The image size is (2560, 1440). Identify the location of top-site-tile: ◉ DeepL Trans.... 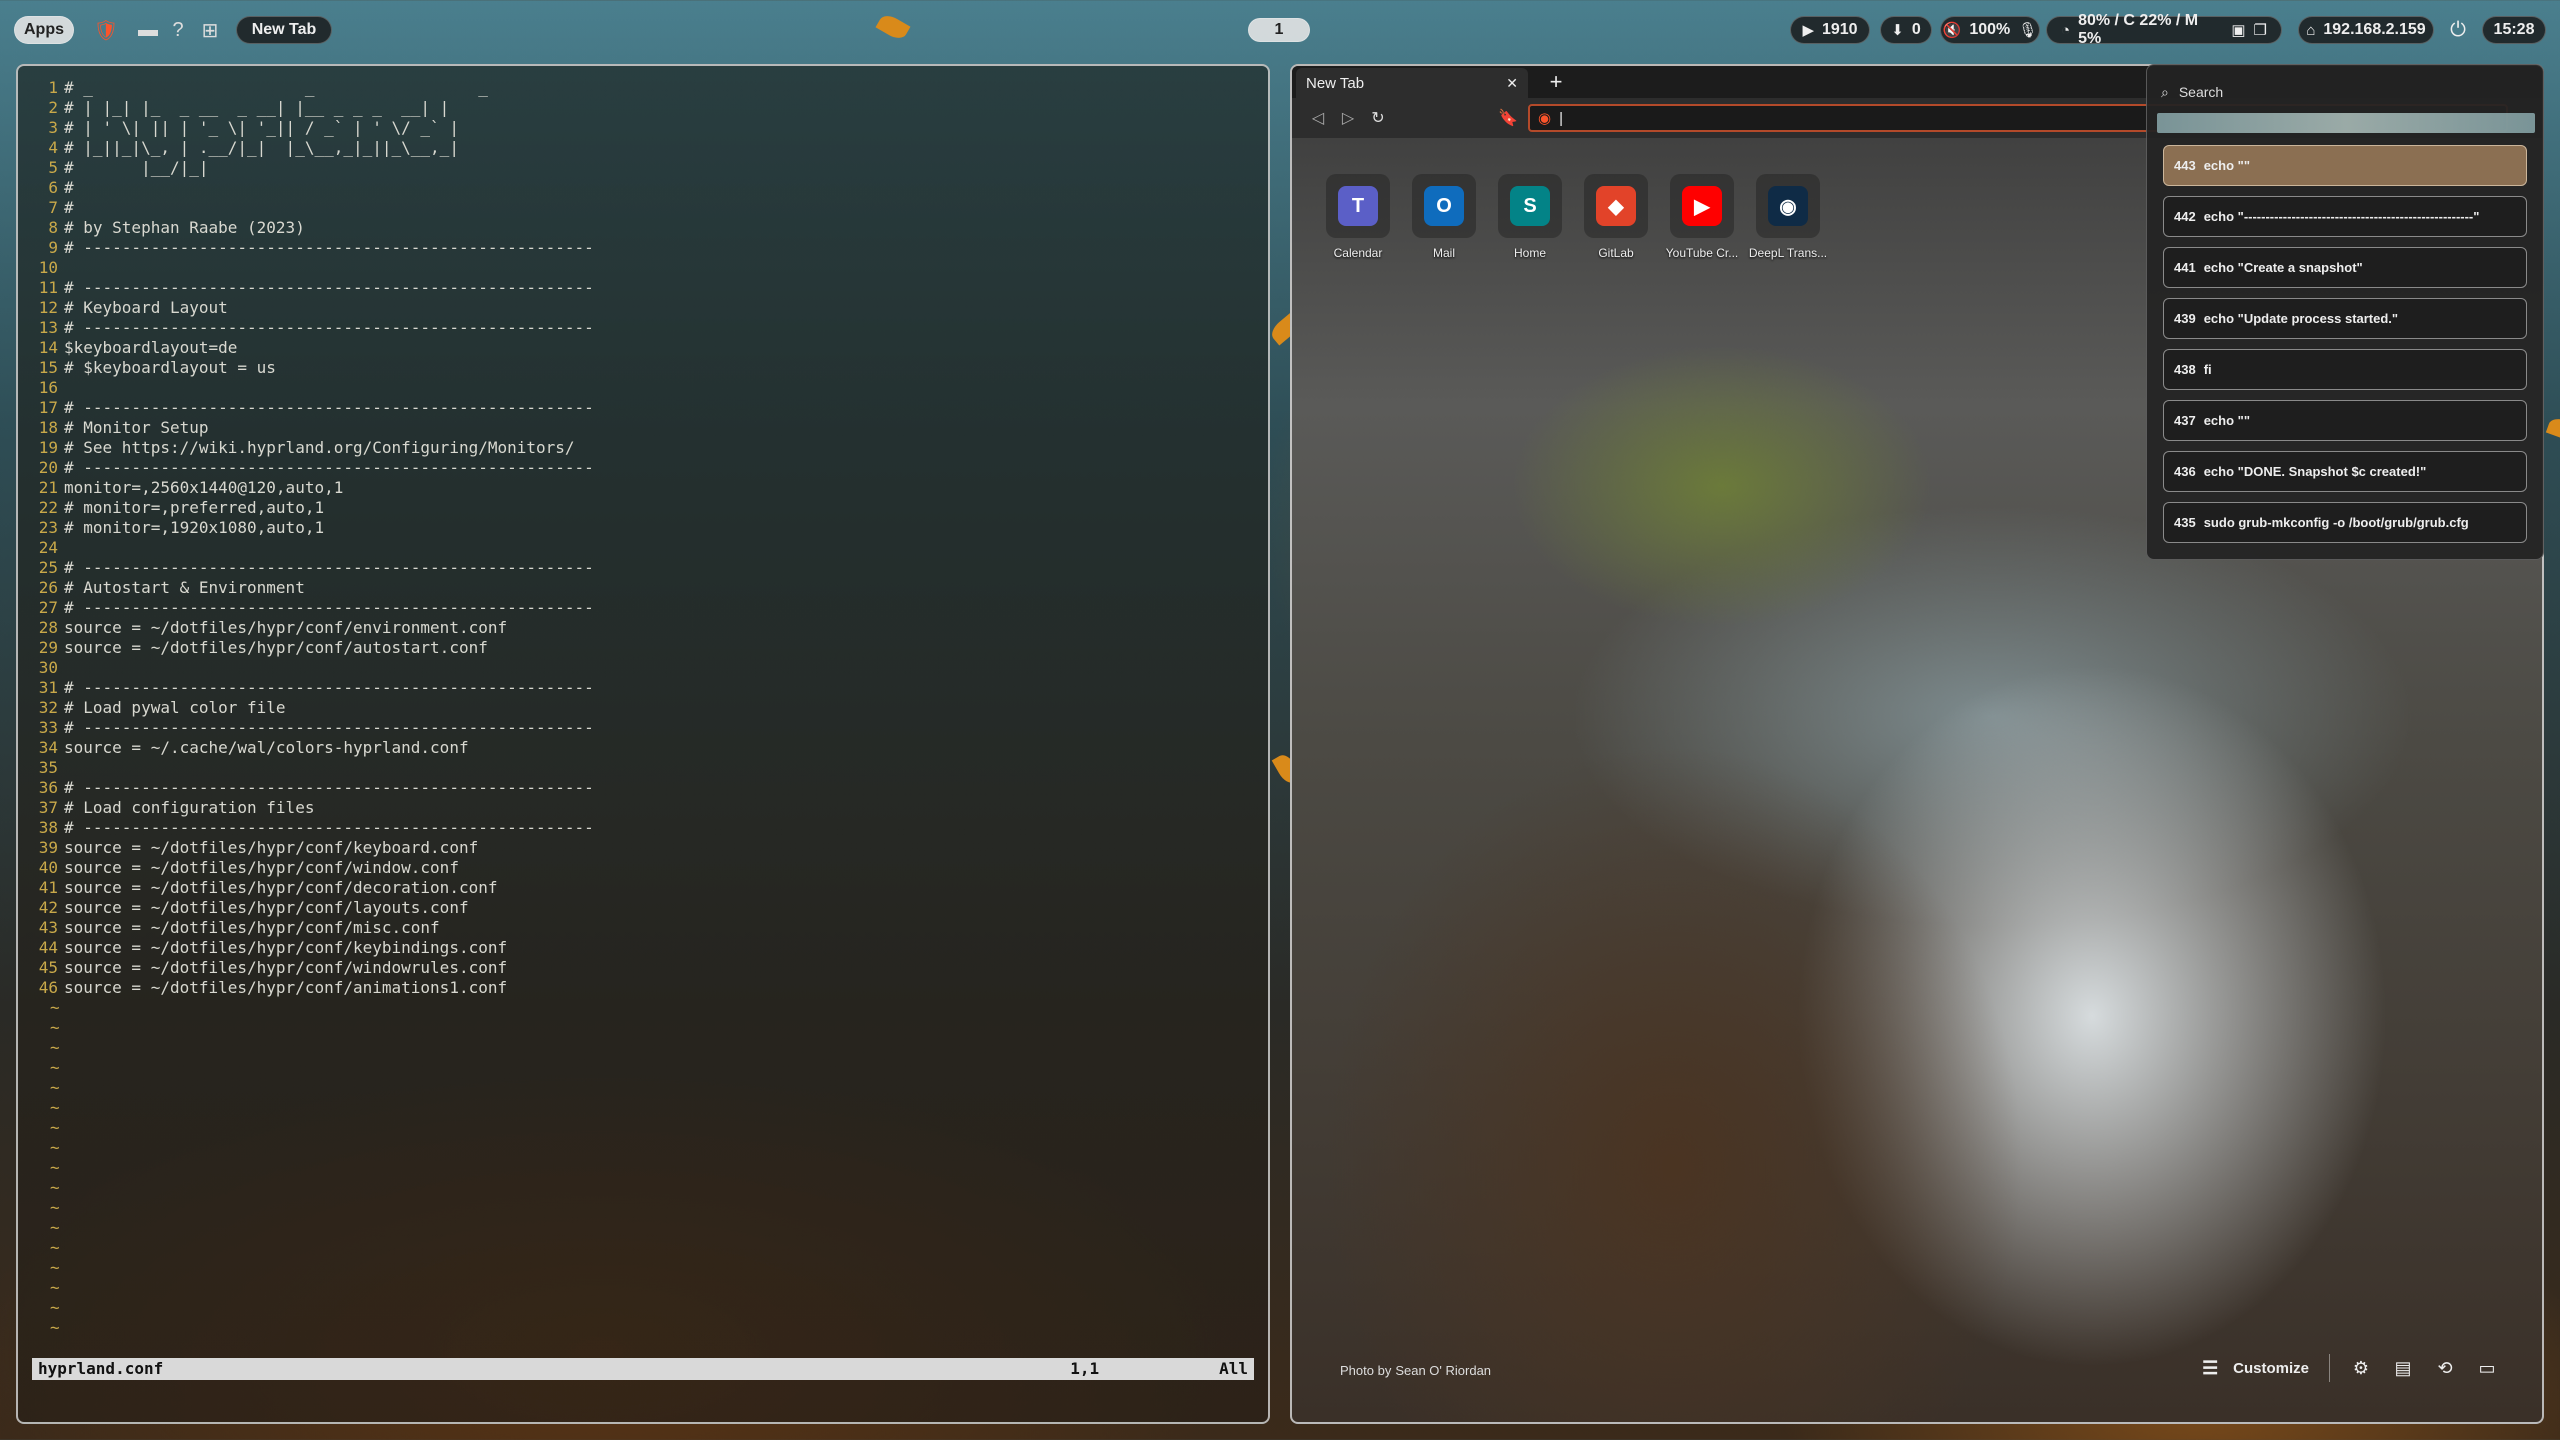
(1788, 217).